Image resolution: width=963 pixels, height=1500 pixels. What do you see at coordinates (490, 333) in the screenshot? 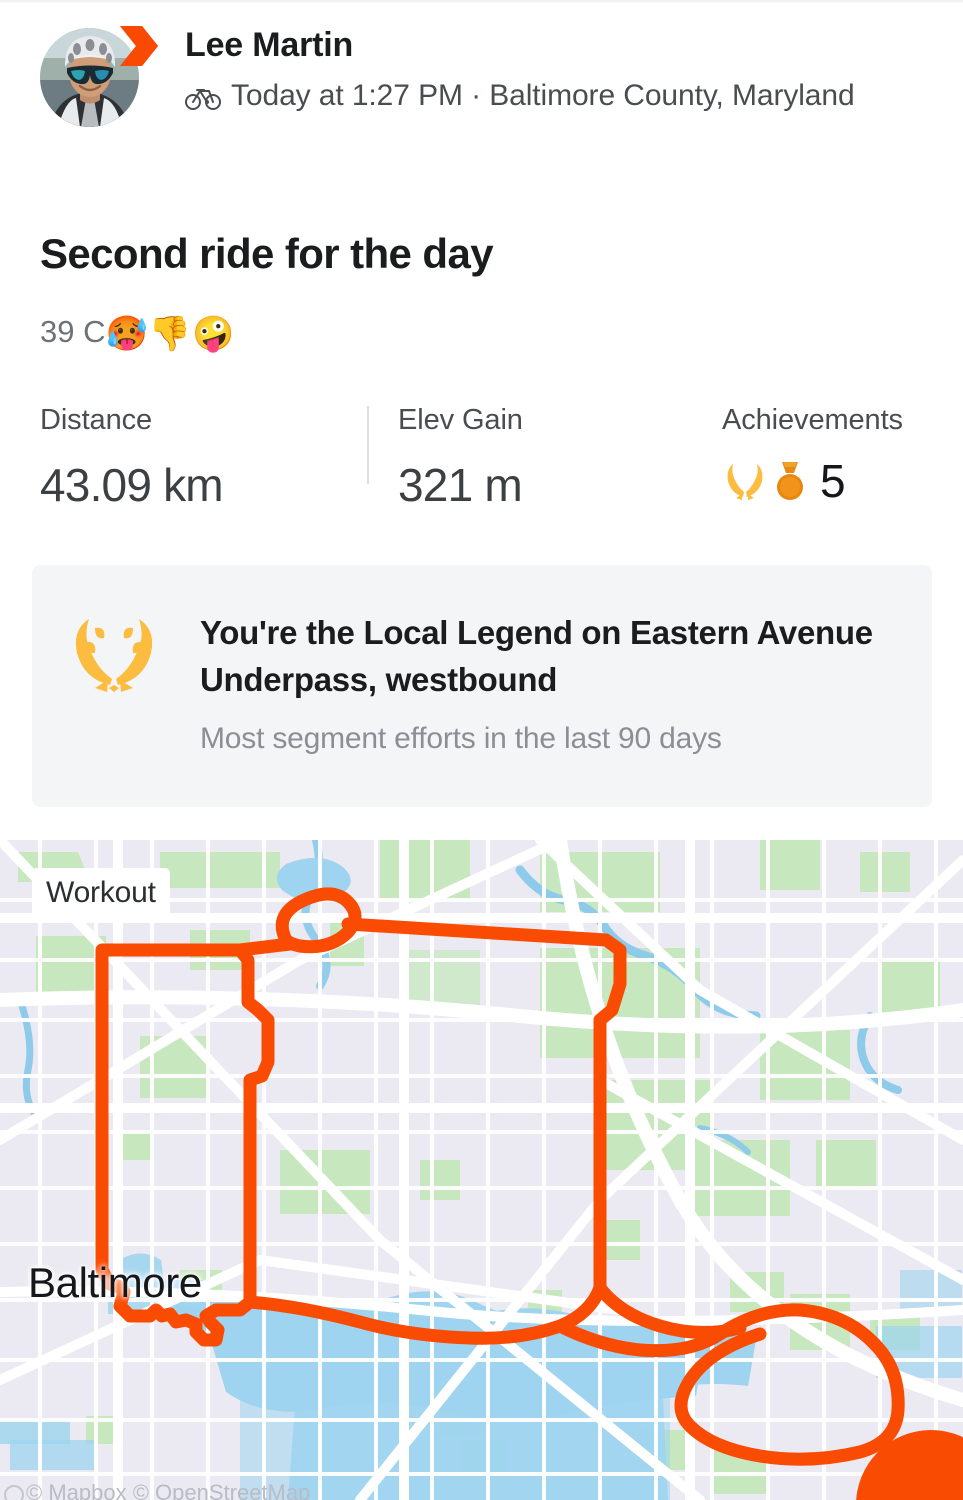
I see `activity-description: 39 C🥵👎🤪` at bounding box center [490, 333].